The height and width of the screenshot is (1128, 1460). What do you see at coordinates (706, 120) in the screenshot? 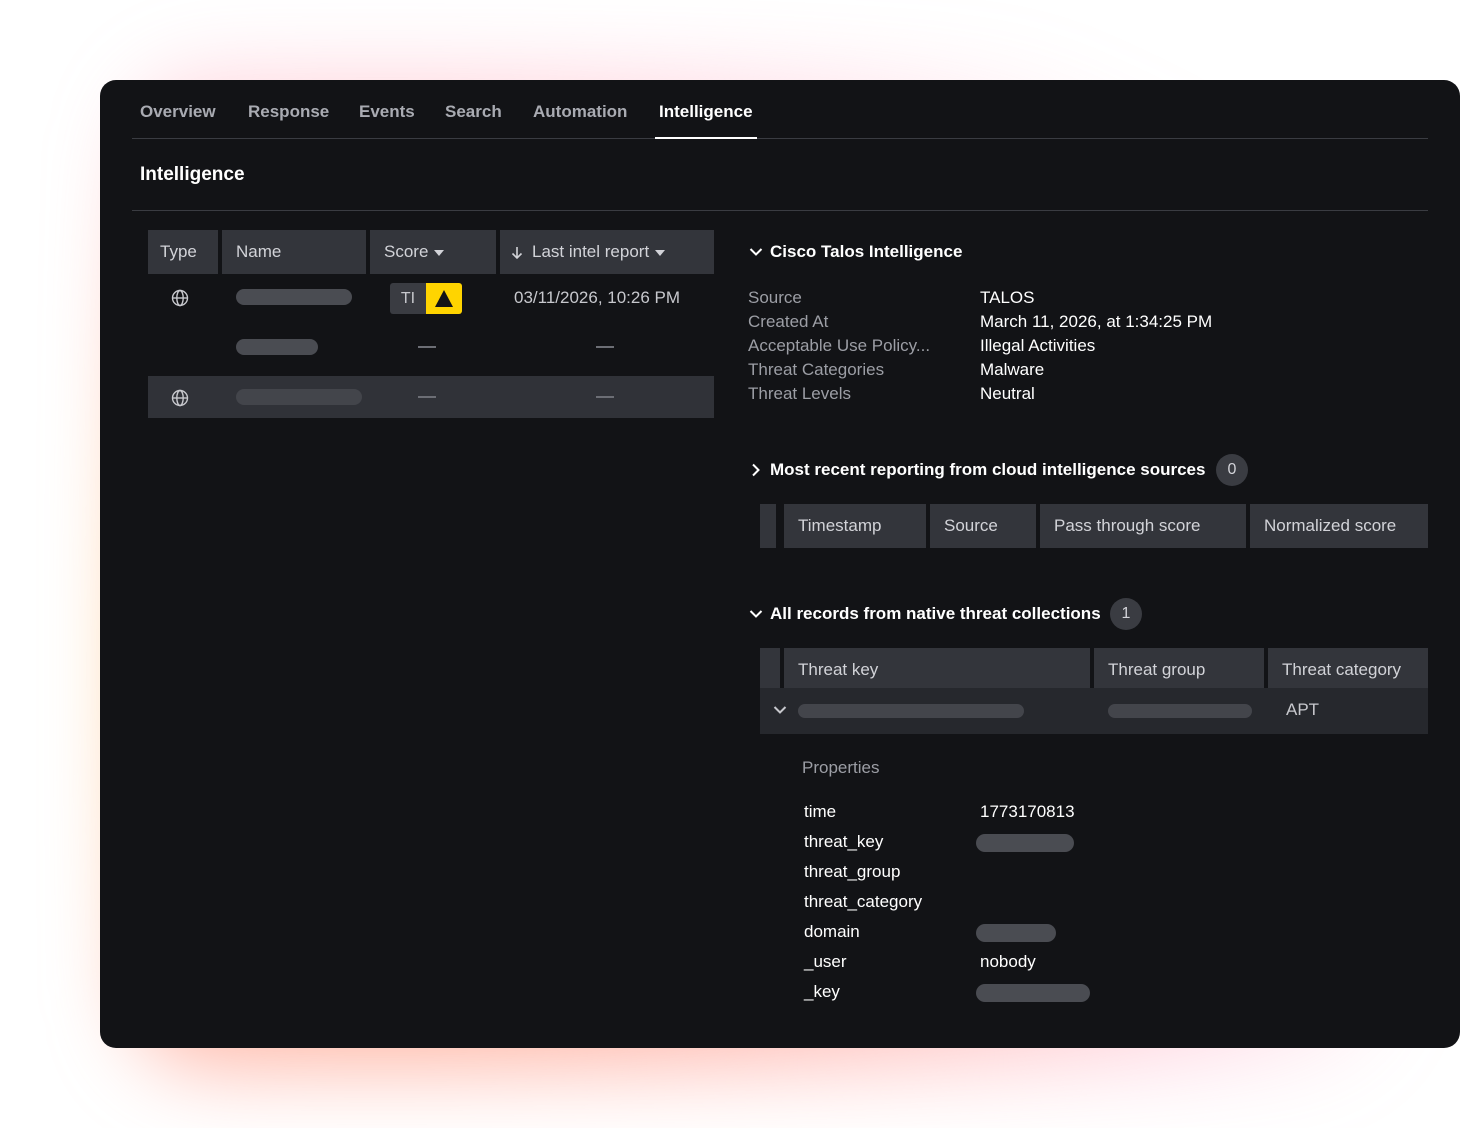
I see `tab-intelligence: Intelligence` at bounding box center [706, 120].